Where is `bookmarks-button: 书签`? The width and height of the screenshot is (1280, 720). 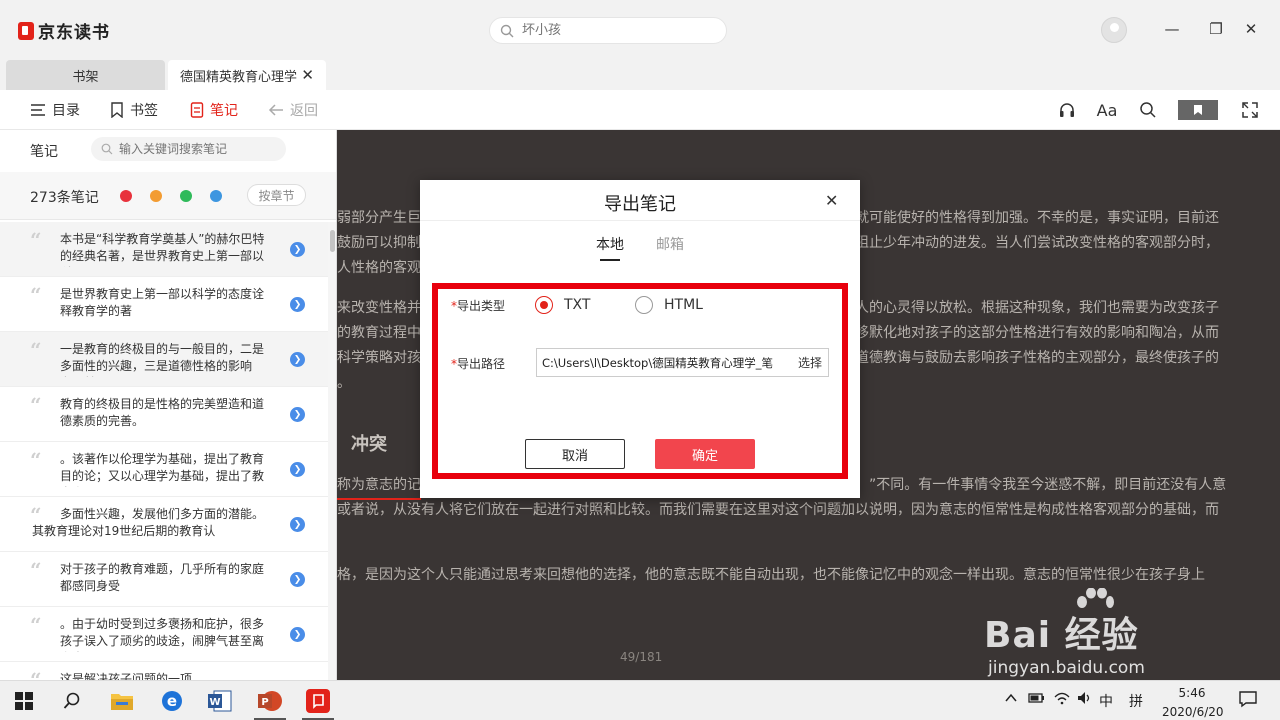 bookmarks-button: 书签 is located at coordinates (134, 110).